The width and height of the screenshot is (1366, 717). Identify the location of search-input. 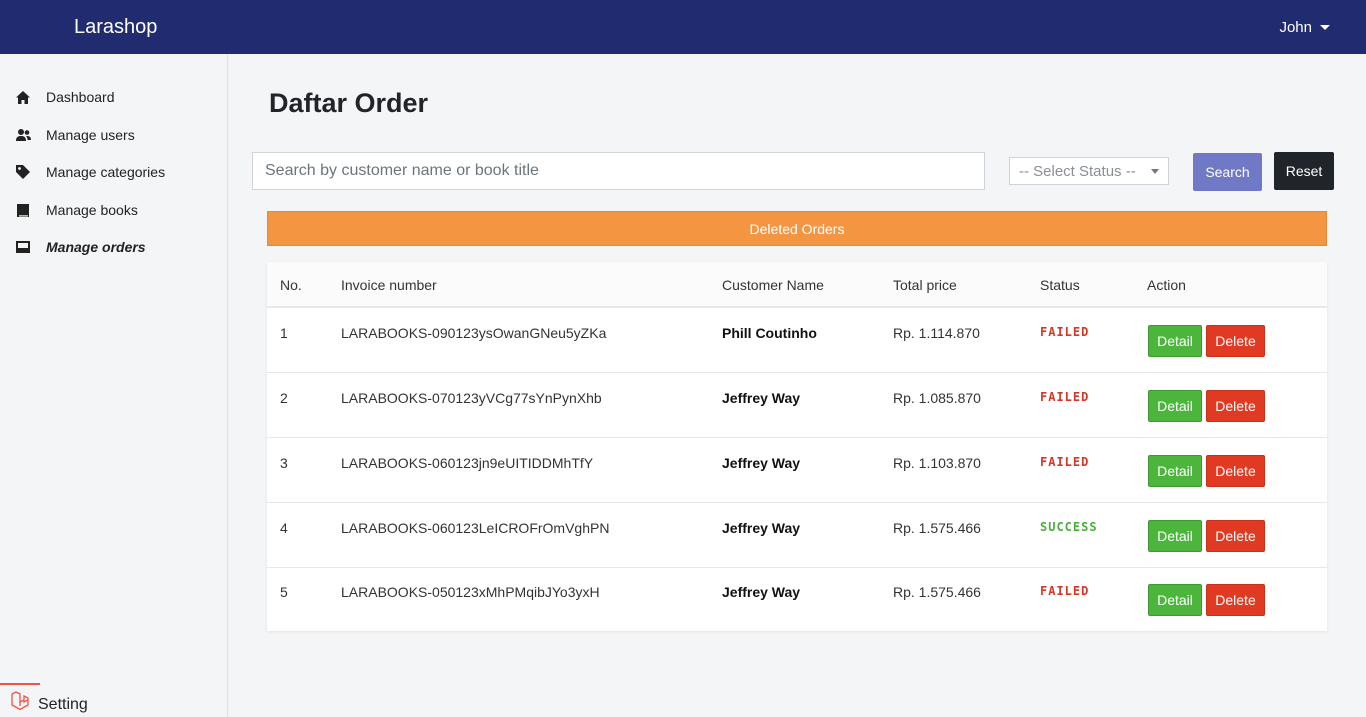
(618, 171).